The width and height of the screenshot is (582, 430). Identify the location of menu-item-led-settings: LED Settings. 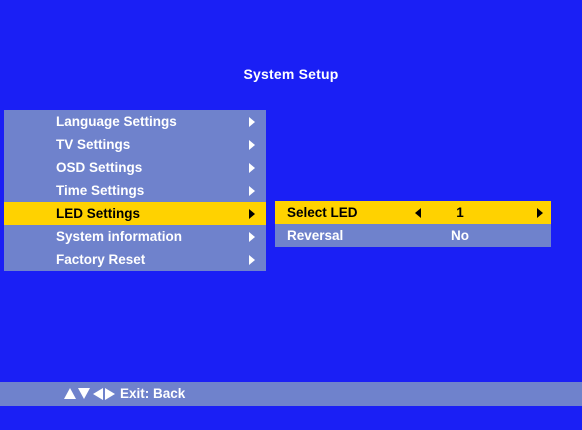
(135, 213).